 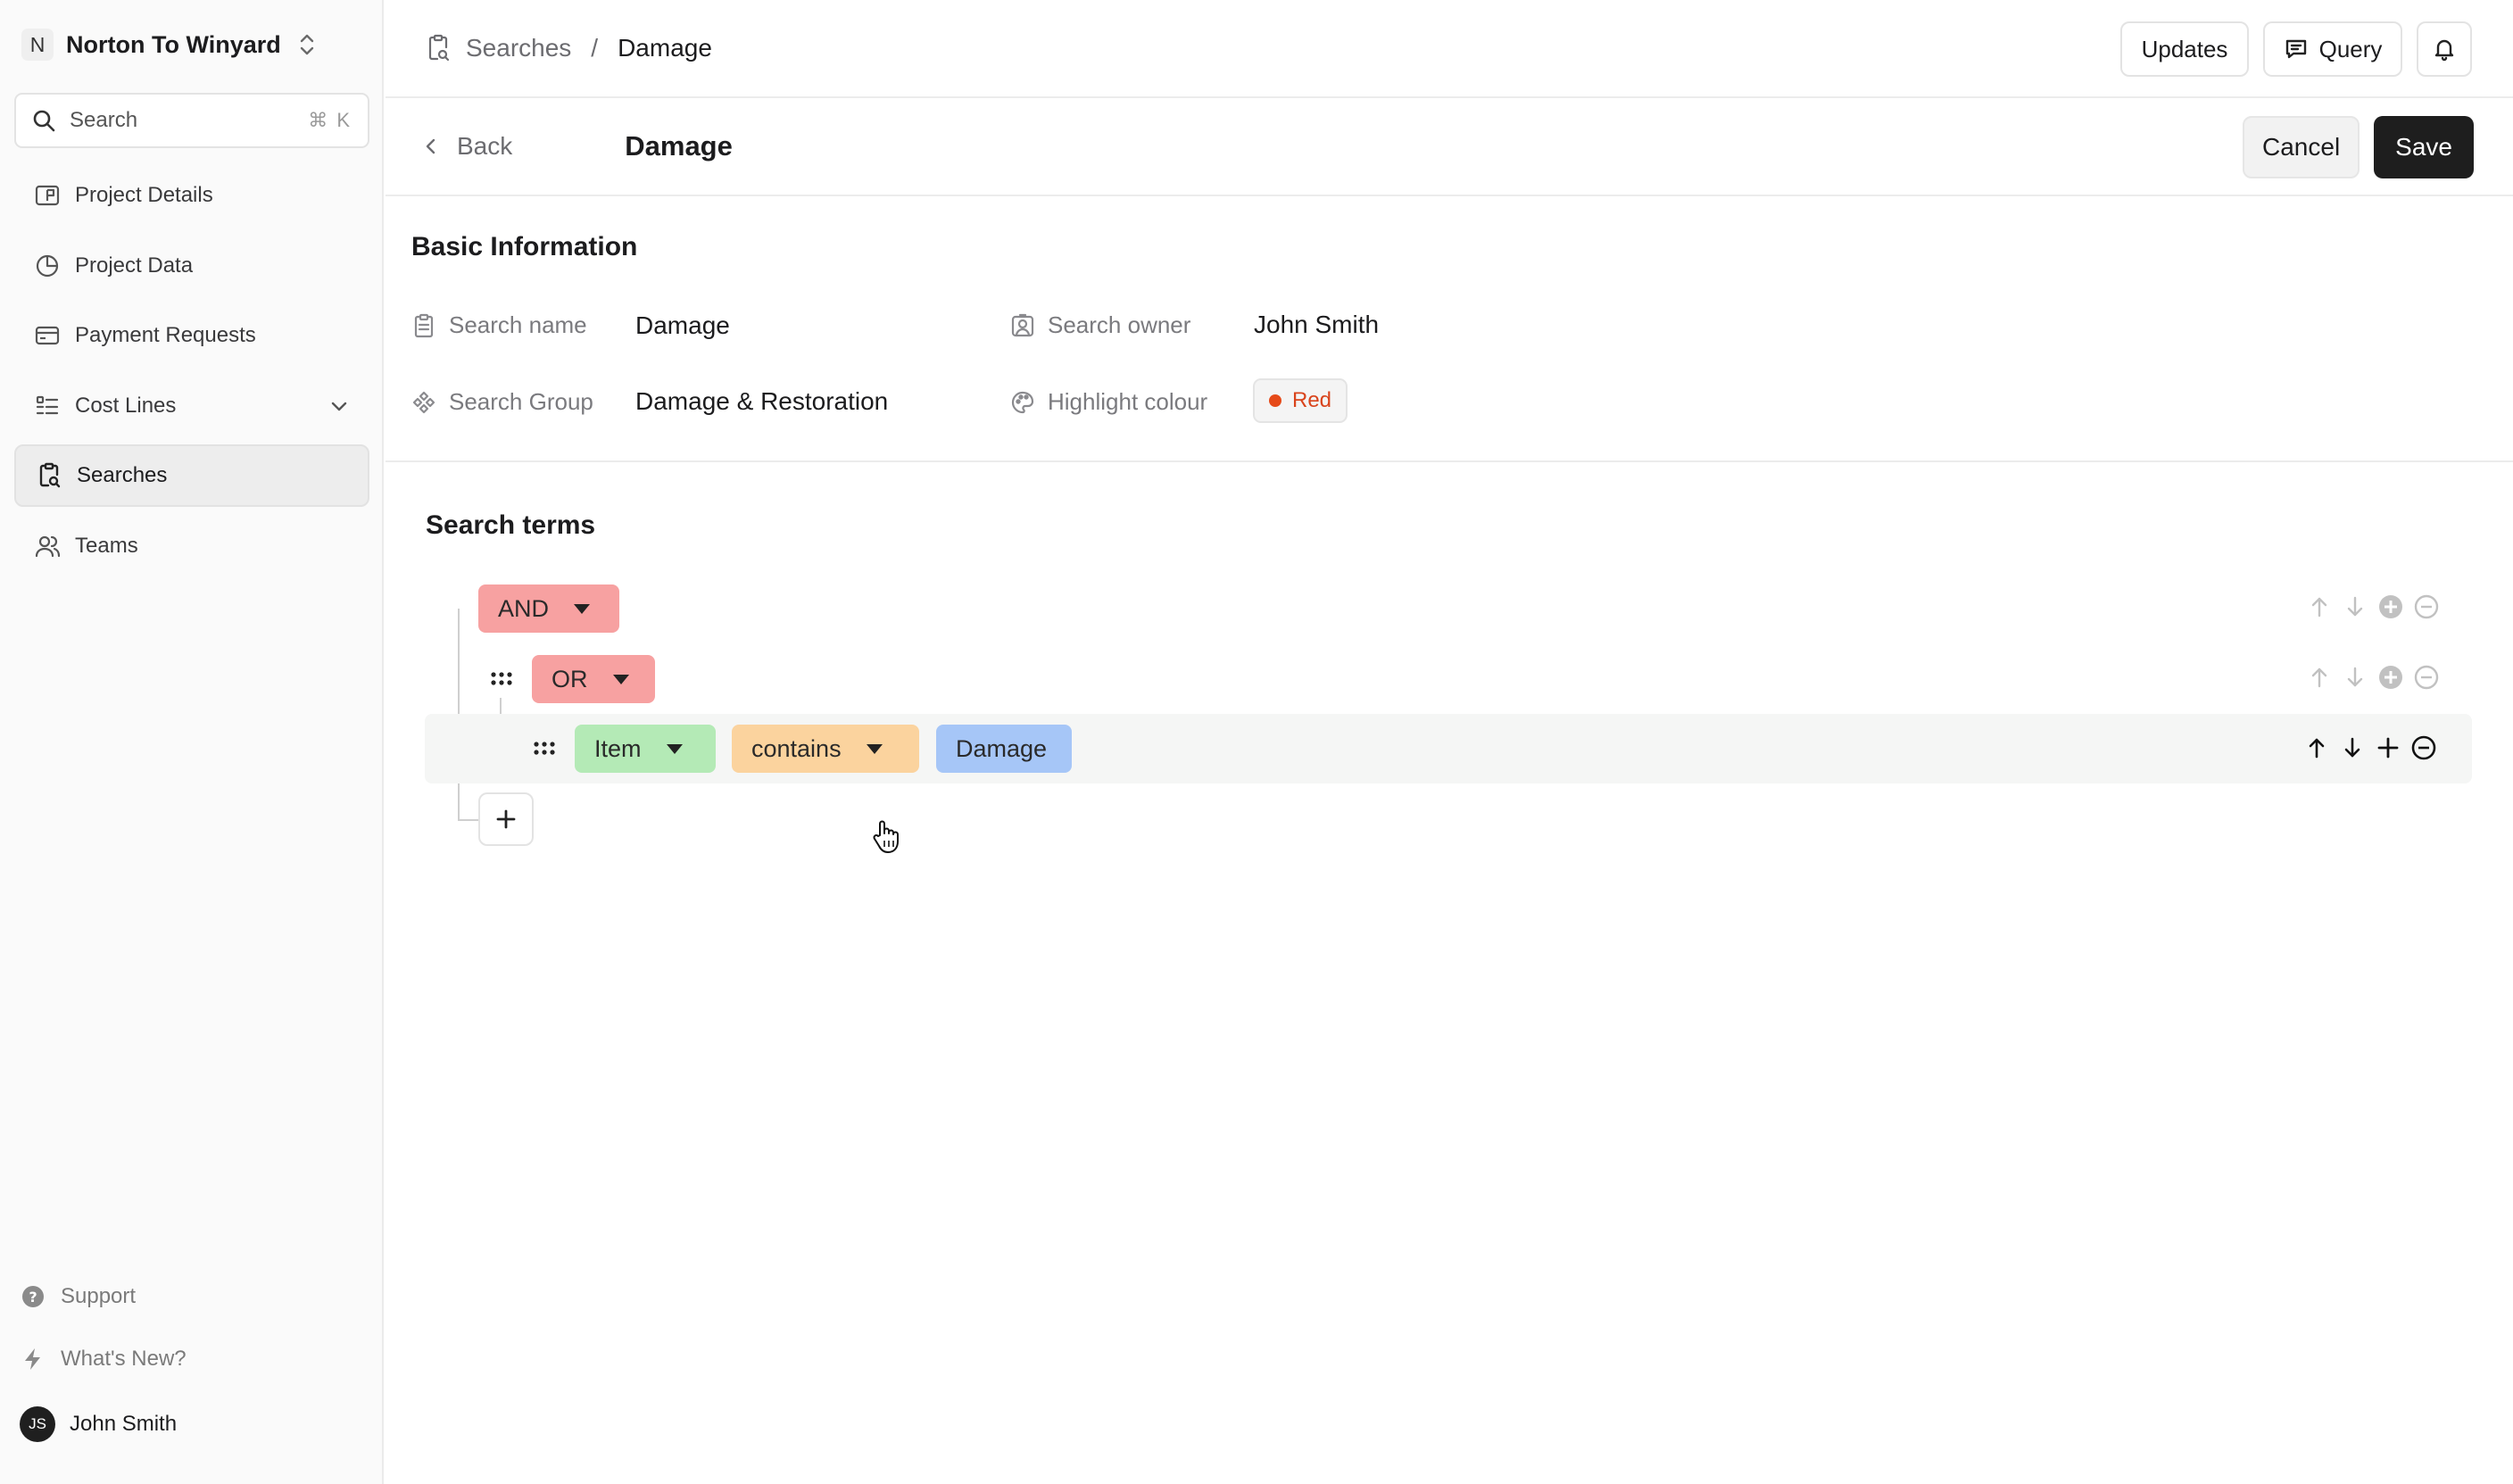 I want to click on whats-new-link: What's New?, so click(x=194, y=1359).